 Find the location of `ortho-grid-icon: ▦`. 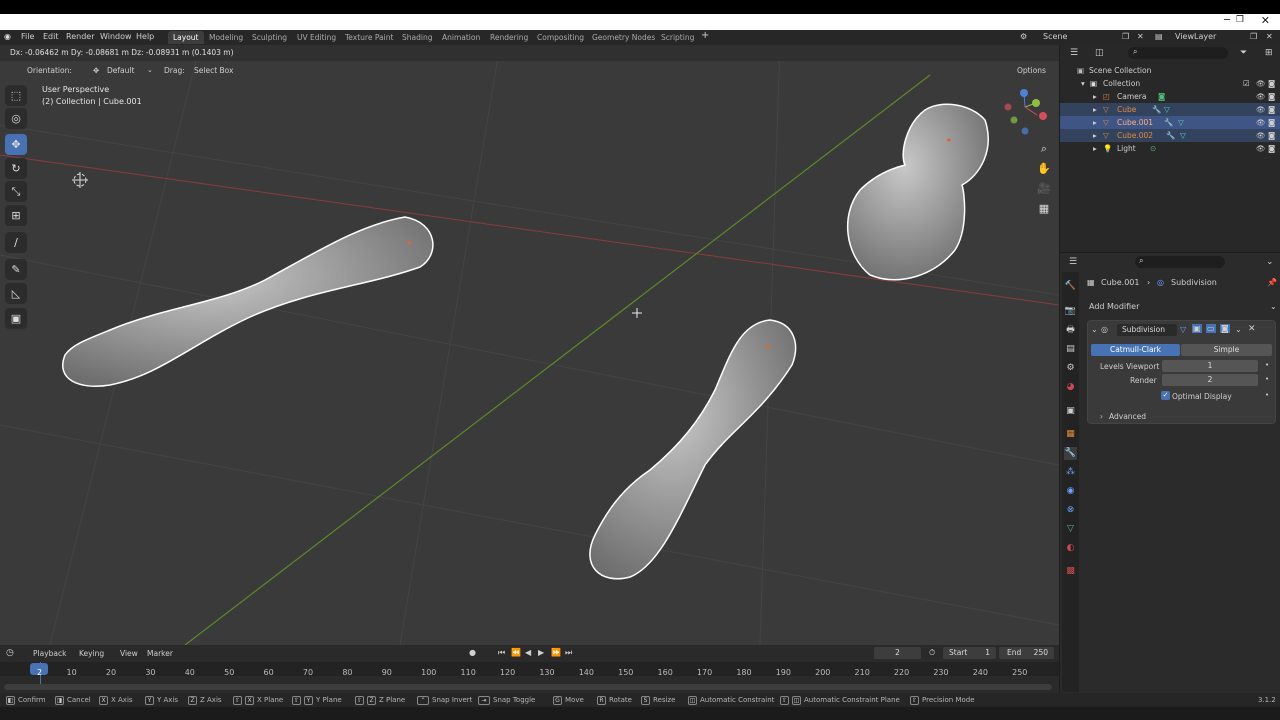

ortho-grid-icon: ▦ is located at coordinates (1044, 209).